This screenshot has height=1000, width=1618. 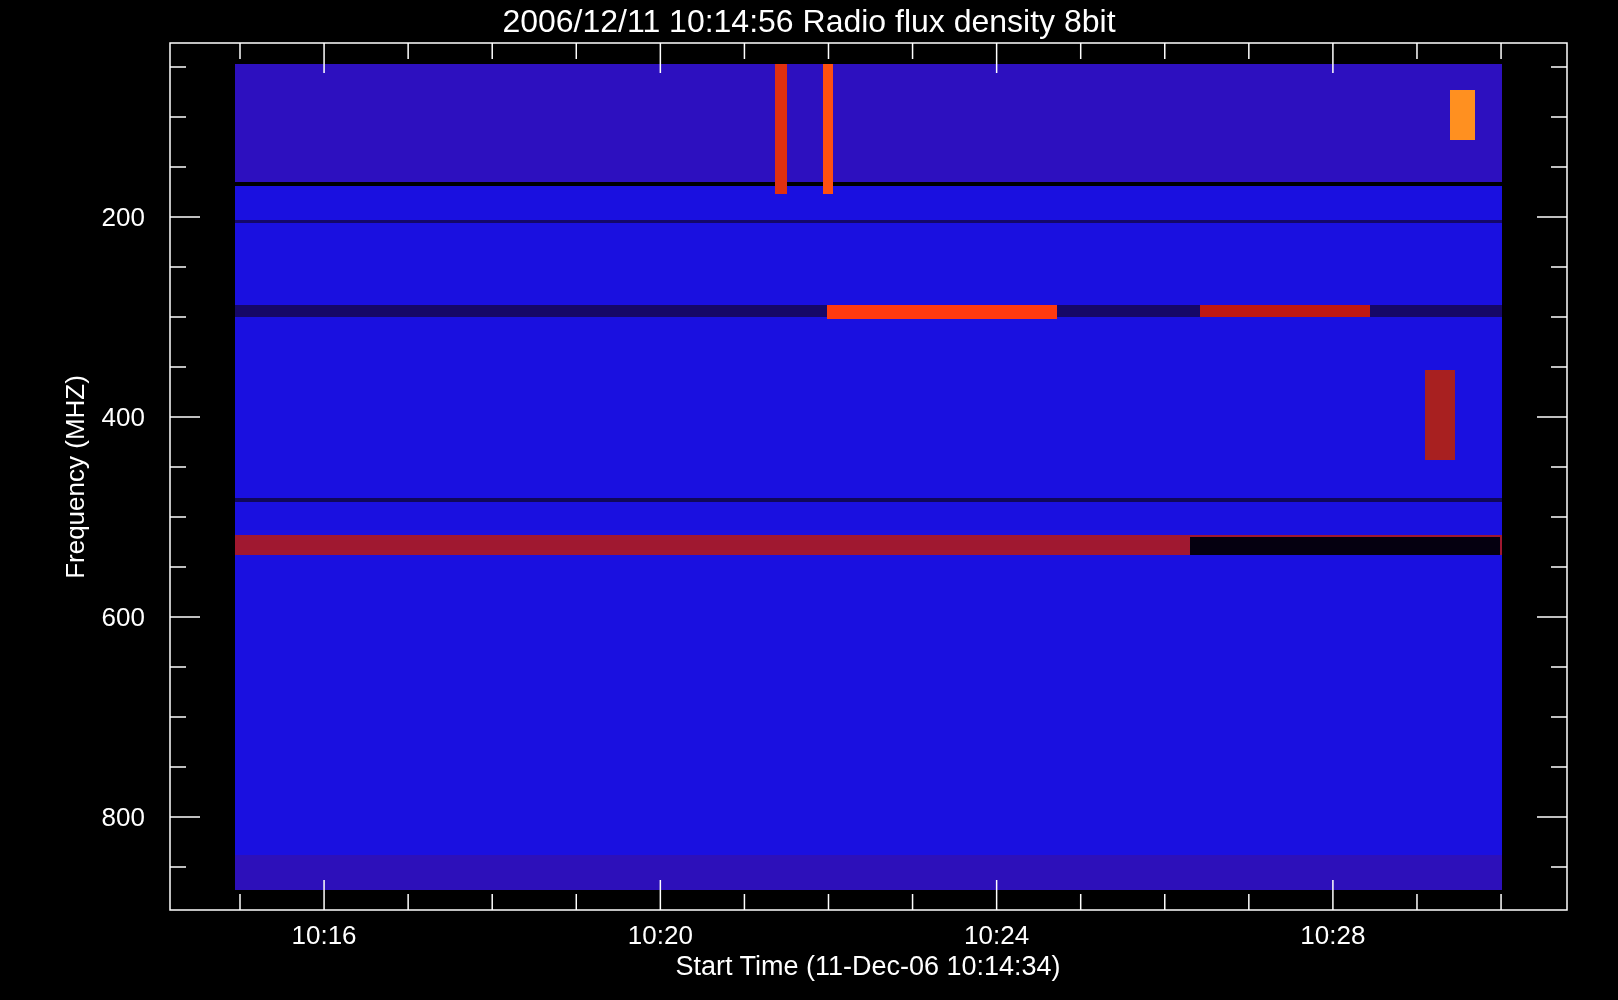 I want to click on y-tick-label: 800, so click(x=123, y=817).